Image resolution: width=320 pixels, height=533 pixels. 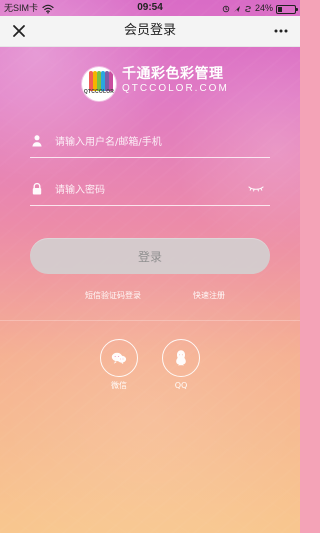 What do you see at coordinates (150, 320) in the screenshot?
I see `divider-line` at bounding box center [150, 320].